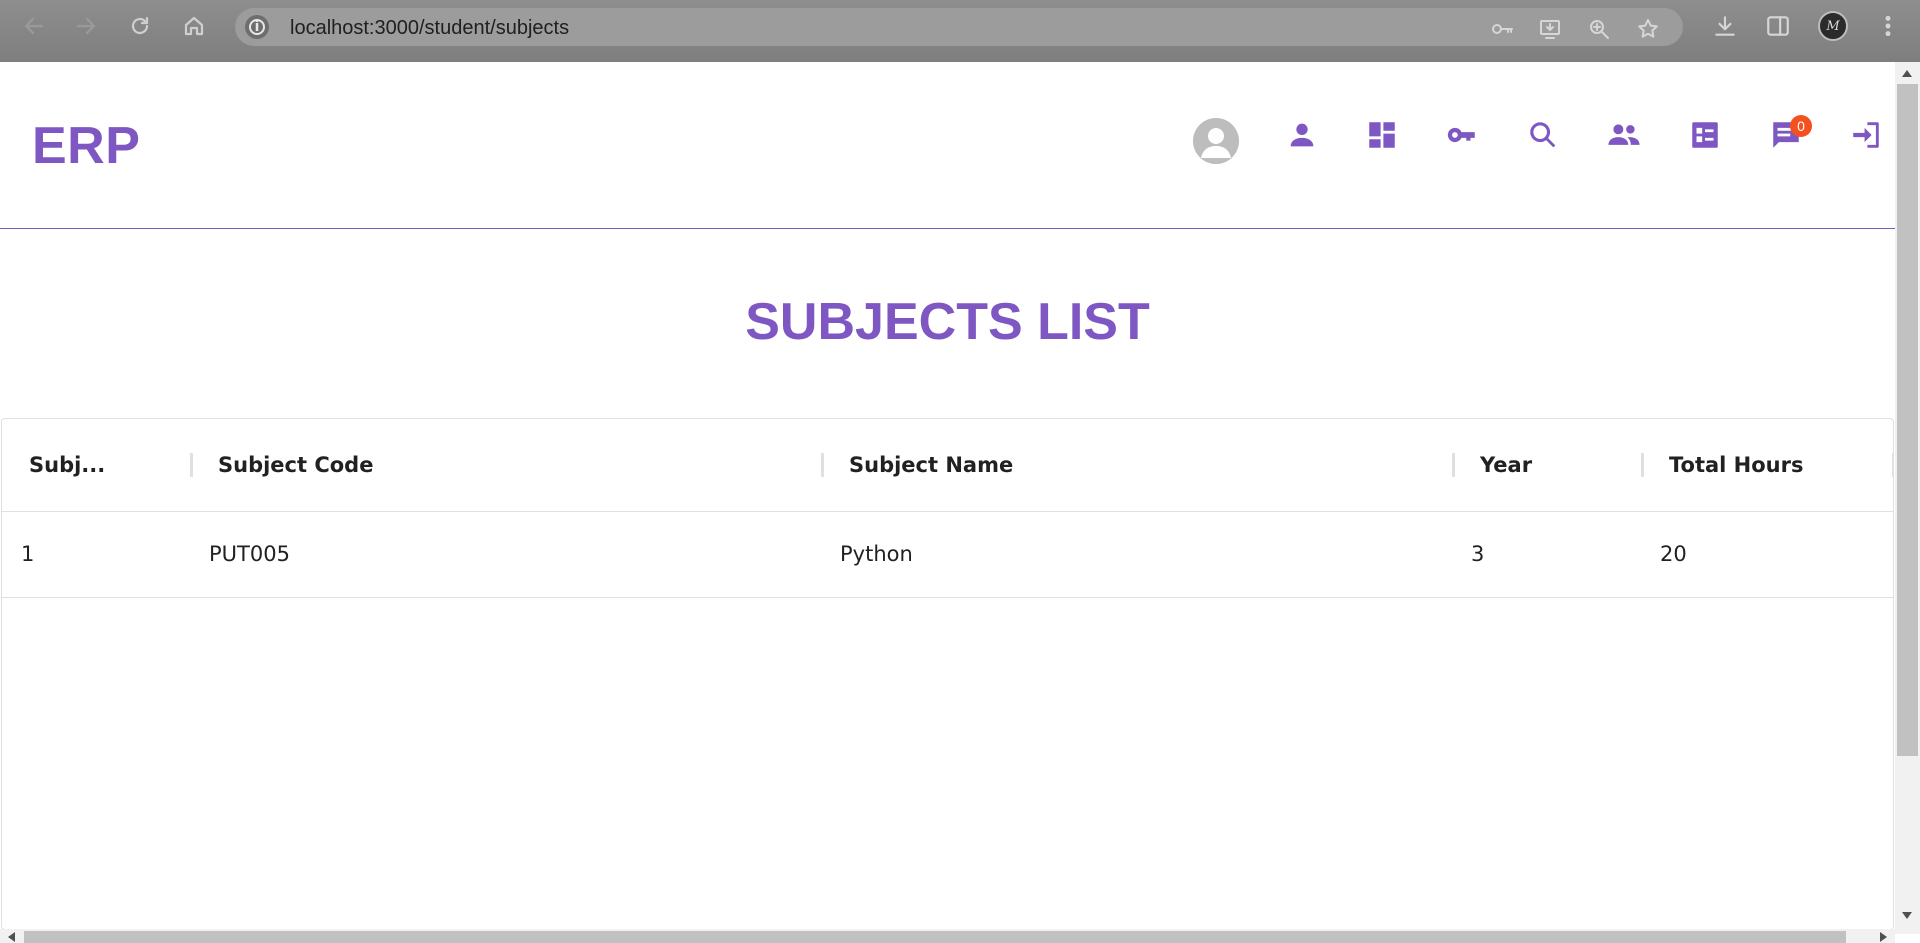  I want to click on browser-toolbar: i localhost:3000/student/subjects M, so click(960, 31).